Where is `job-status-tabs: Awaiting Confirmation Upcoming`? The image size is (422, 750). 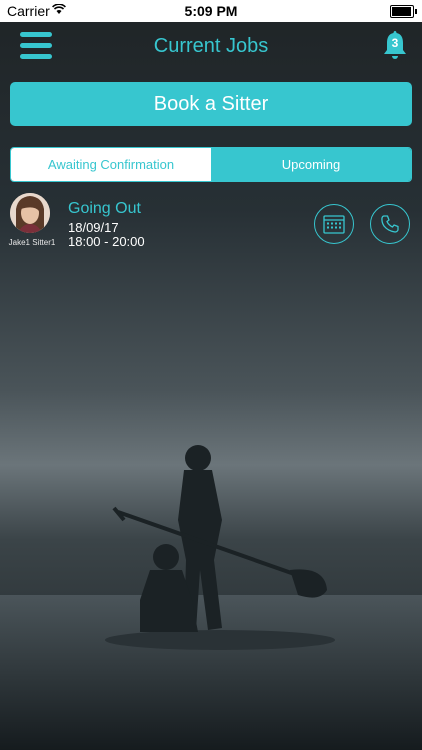 job-status-tabs: Awaiting Confirmation Upcoming is located at coordinates (211, 164).